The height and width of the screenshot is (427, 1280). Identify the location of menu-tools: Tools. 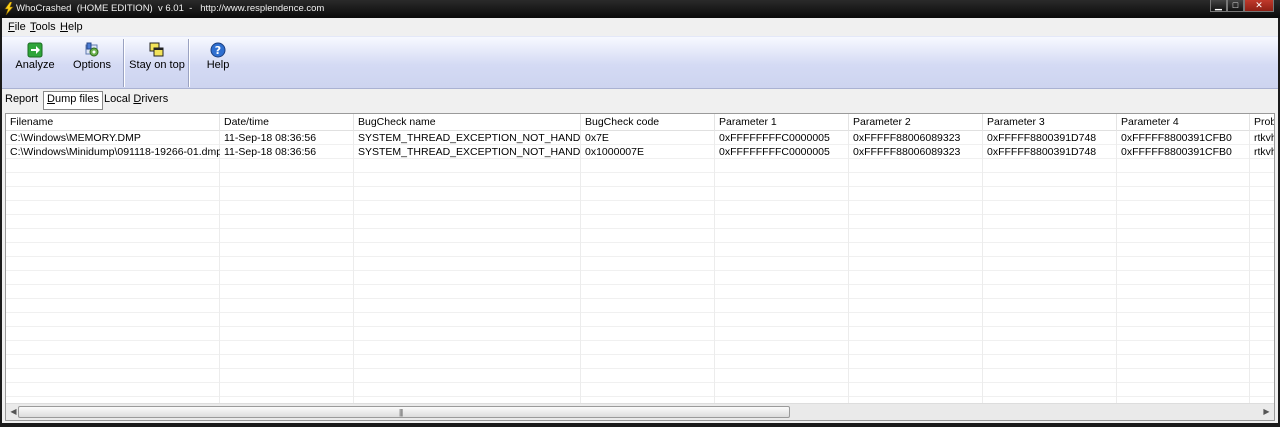
(43, 27).